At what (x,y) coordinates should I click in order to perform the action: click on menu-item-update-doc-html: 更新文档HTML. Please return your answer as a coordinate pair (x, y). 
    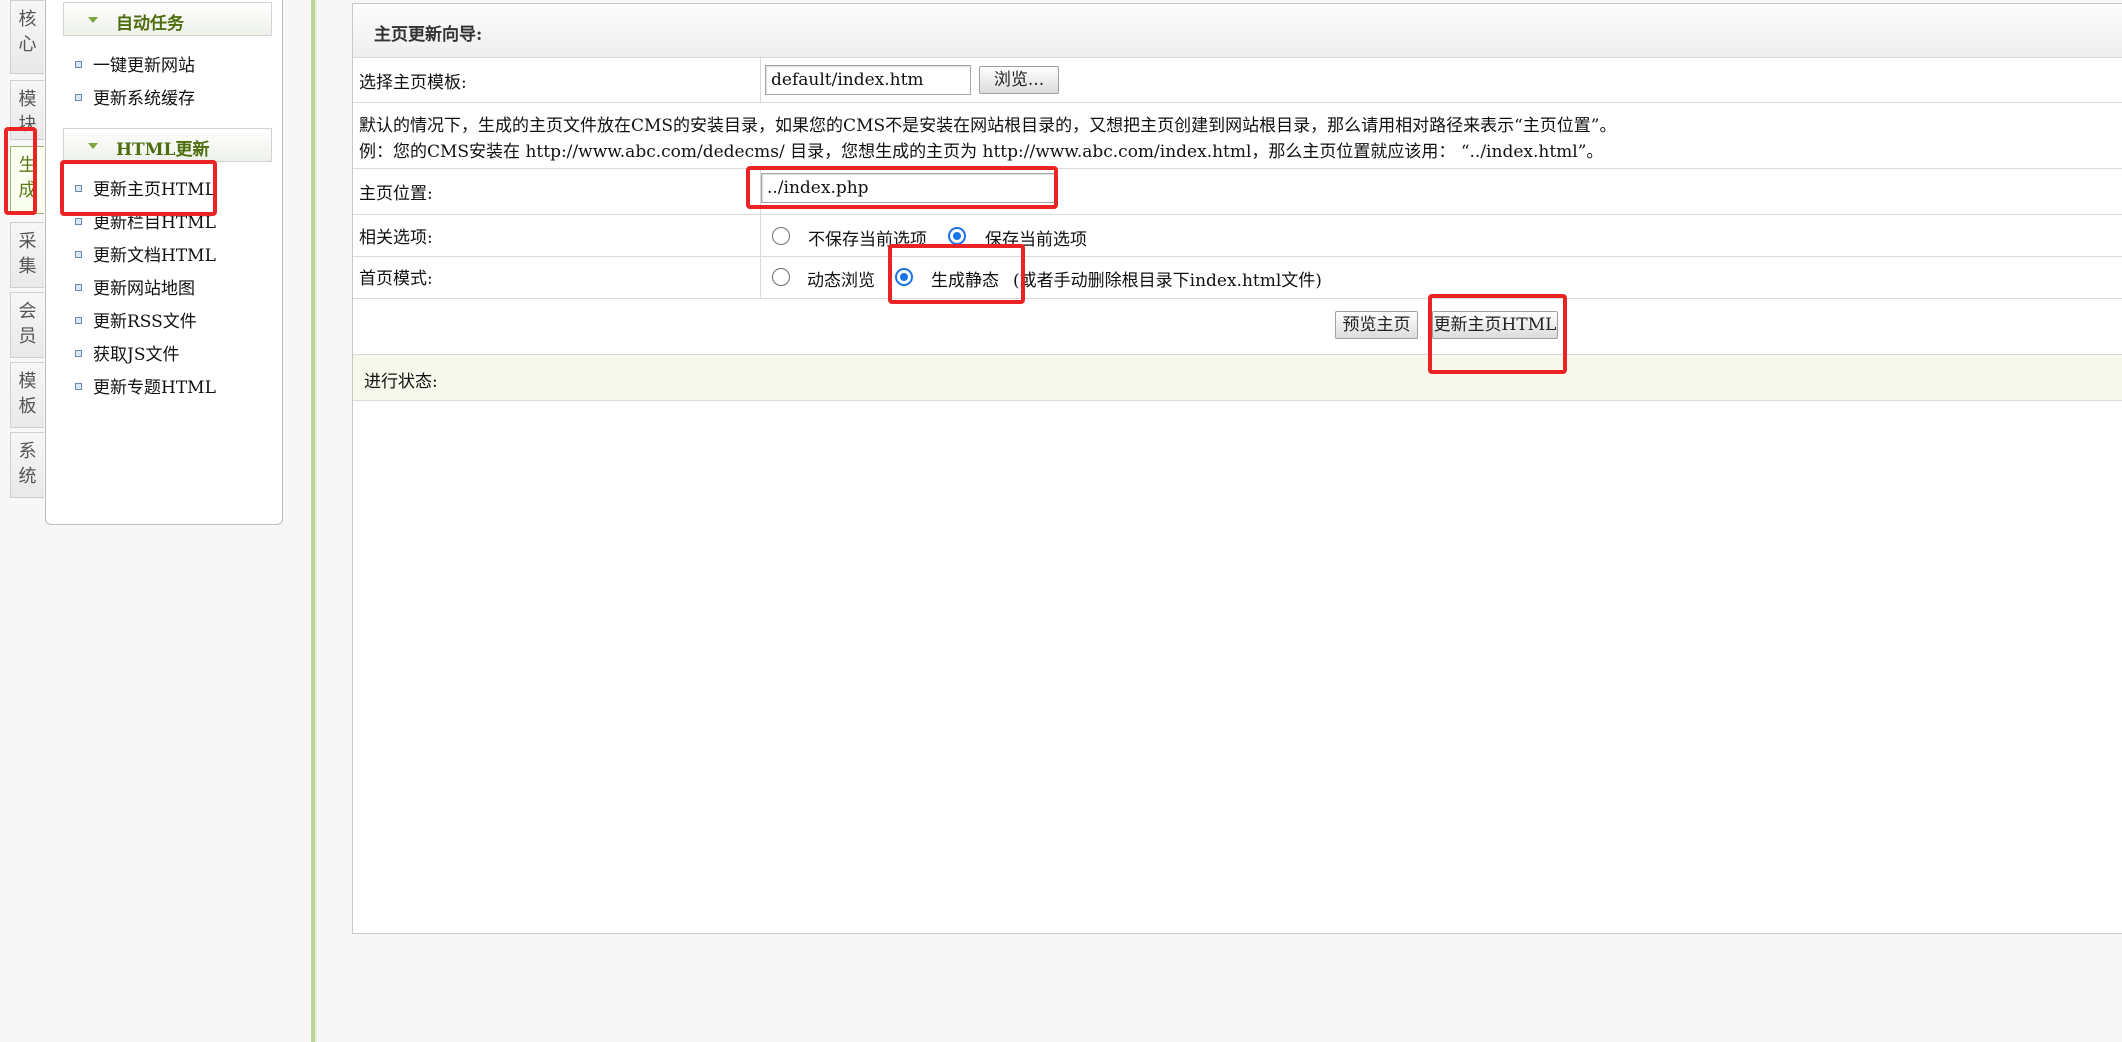
    Looking at the image, I should click on (145, 256).